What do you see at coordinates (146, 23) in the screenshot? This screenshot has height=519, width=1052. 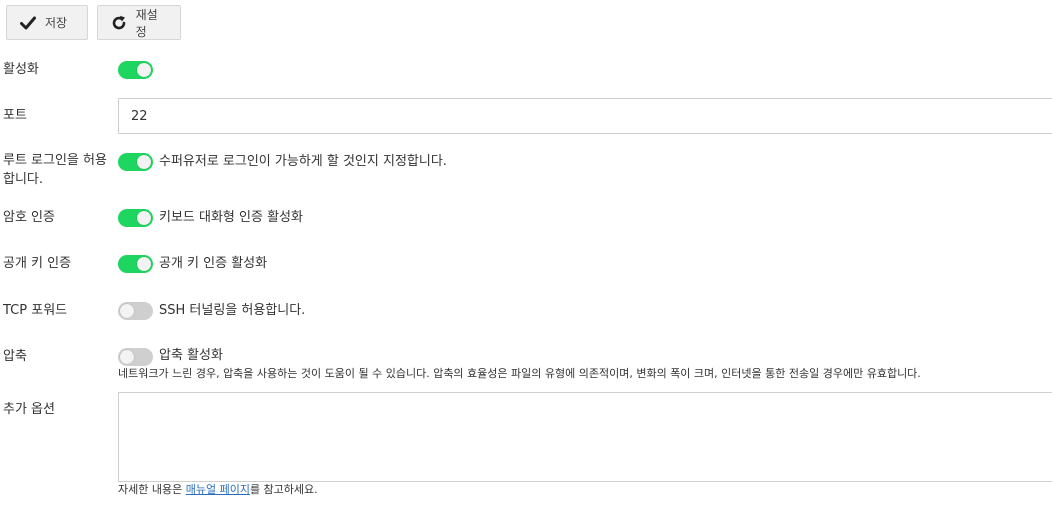 I see `reset-button-label: 재설정` at bounding box center [146, 23].